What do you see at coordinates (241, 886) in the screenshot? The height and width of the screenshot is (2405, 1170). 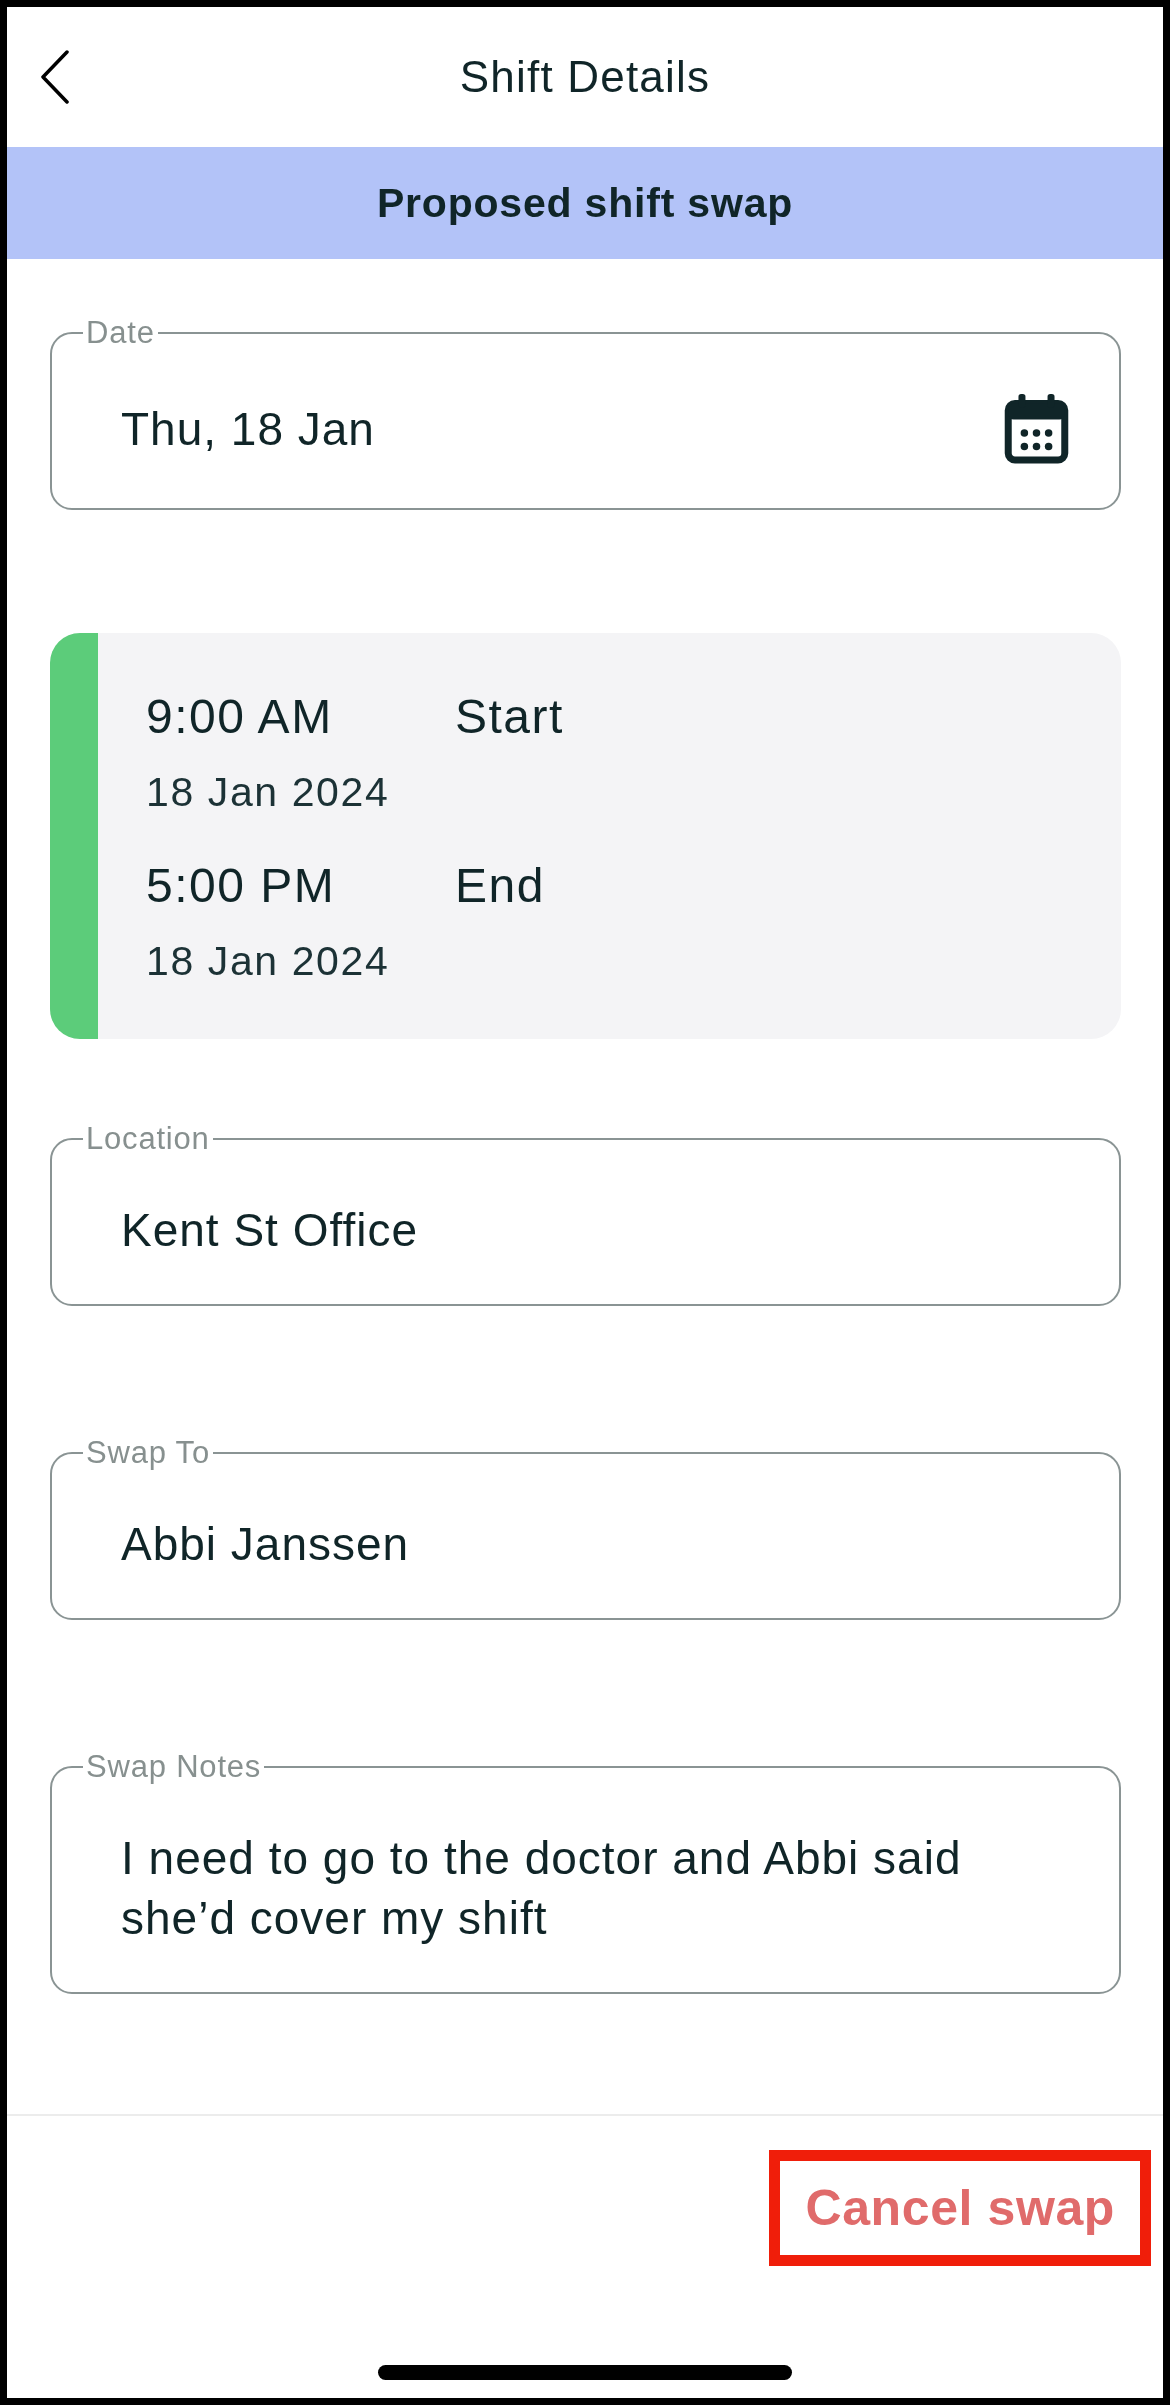 I see `shift-time: 5:00 PM` at bounding box center [241, 886].